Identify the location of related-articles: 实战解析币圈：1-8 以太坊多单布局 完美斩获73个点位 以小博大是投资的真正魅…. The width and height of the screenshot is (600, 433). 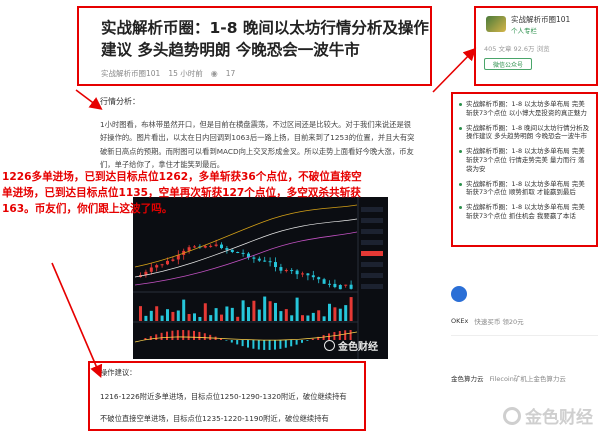
(524, 169).